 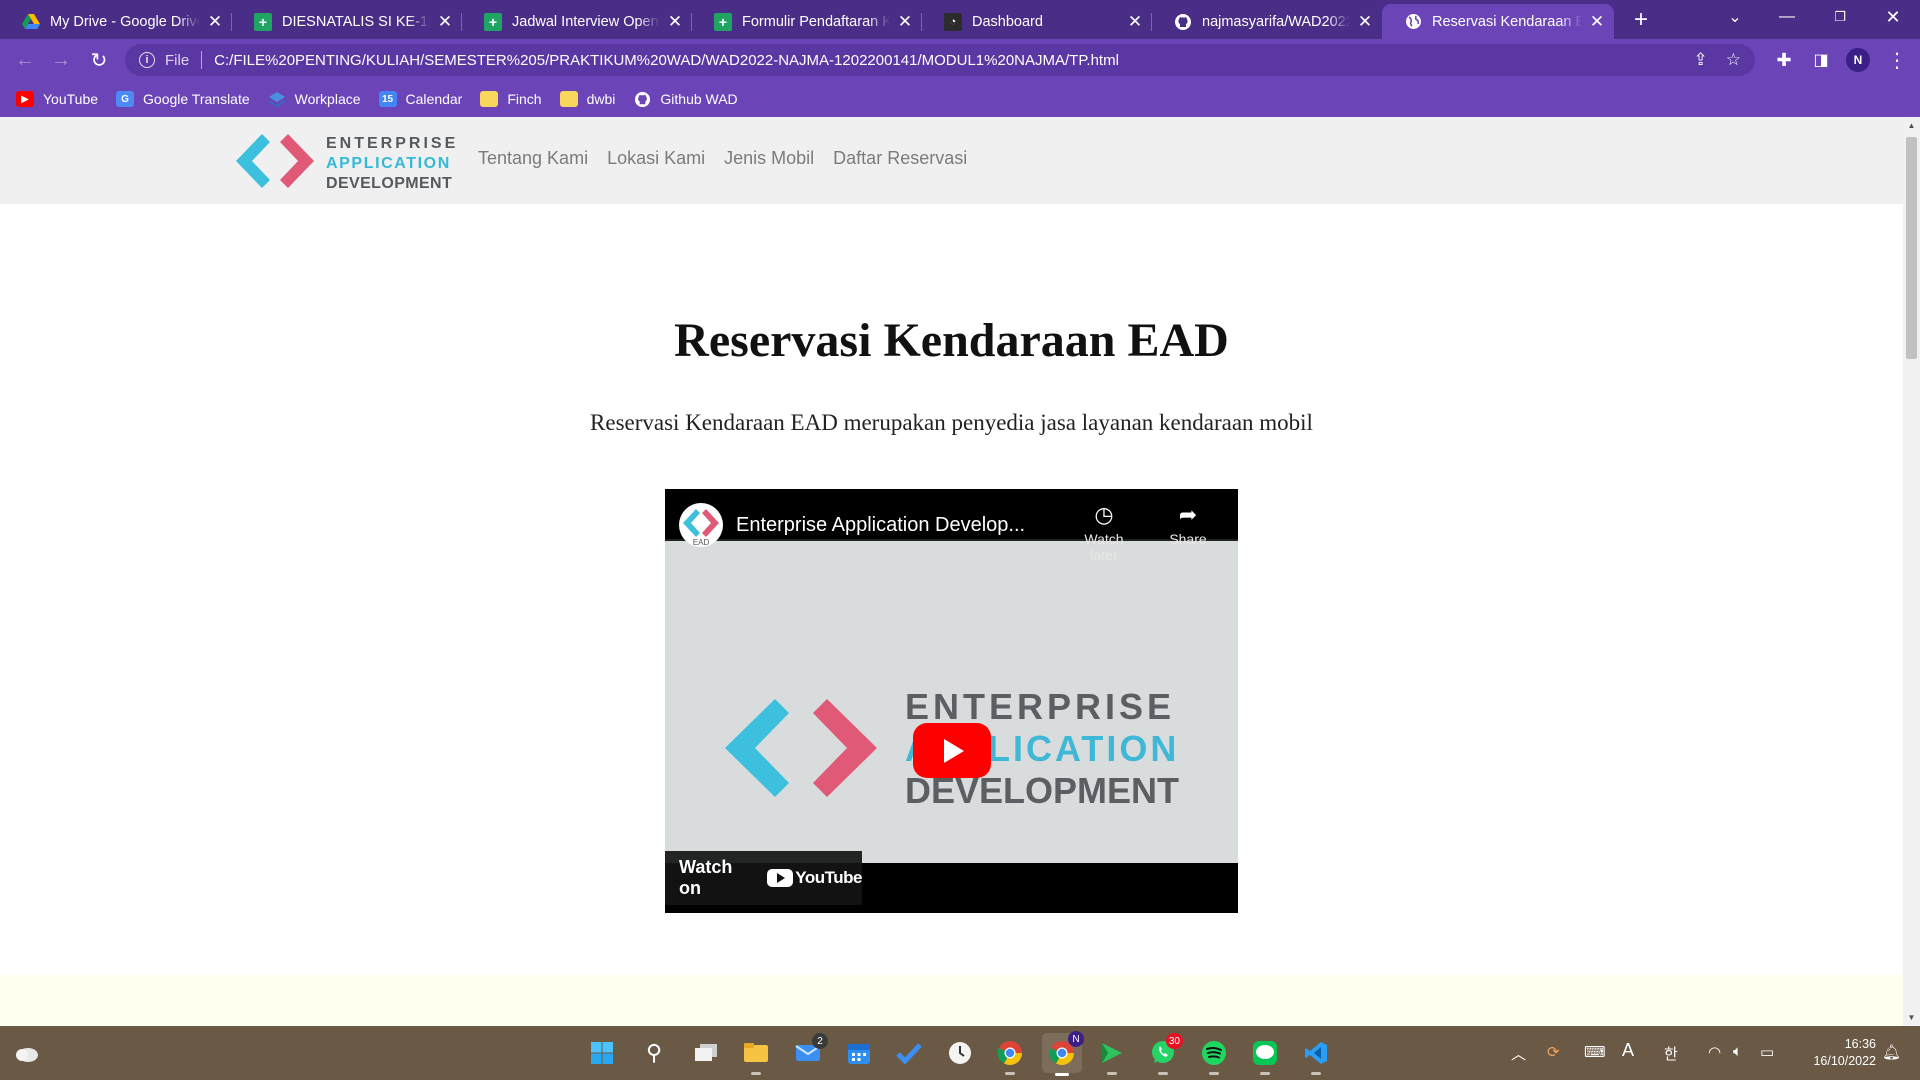 What do you see at coordinates (1844, 1061) in the screenshot?
I see `clock-date: 16/10/2022` at bounding box center [1844, 1061].